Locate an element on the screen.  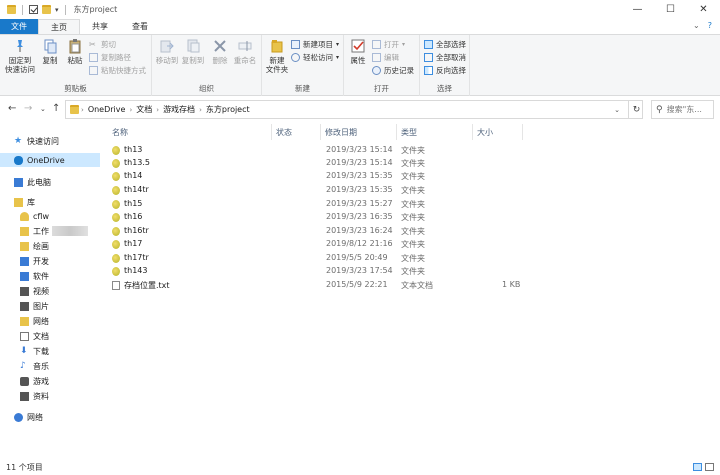
history-button: 历史记录 is located at coordinates (393, 70).